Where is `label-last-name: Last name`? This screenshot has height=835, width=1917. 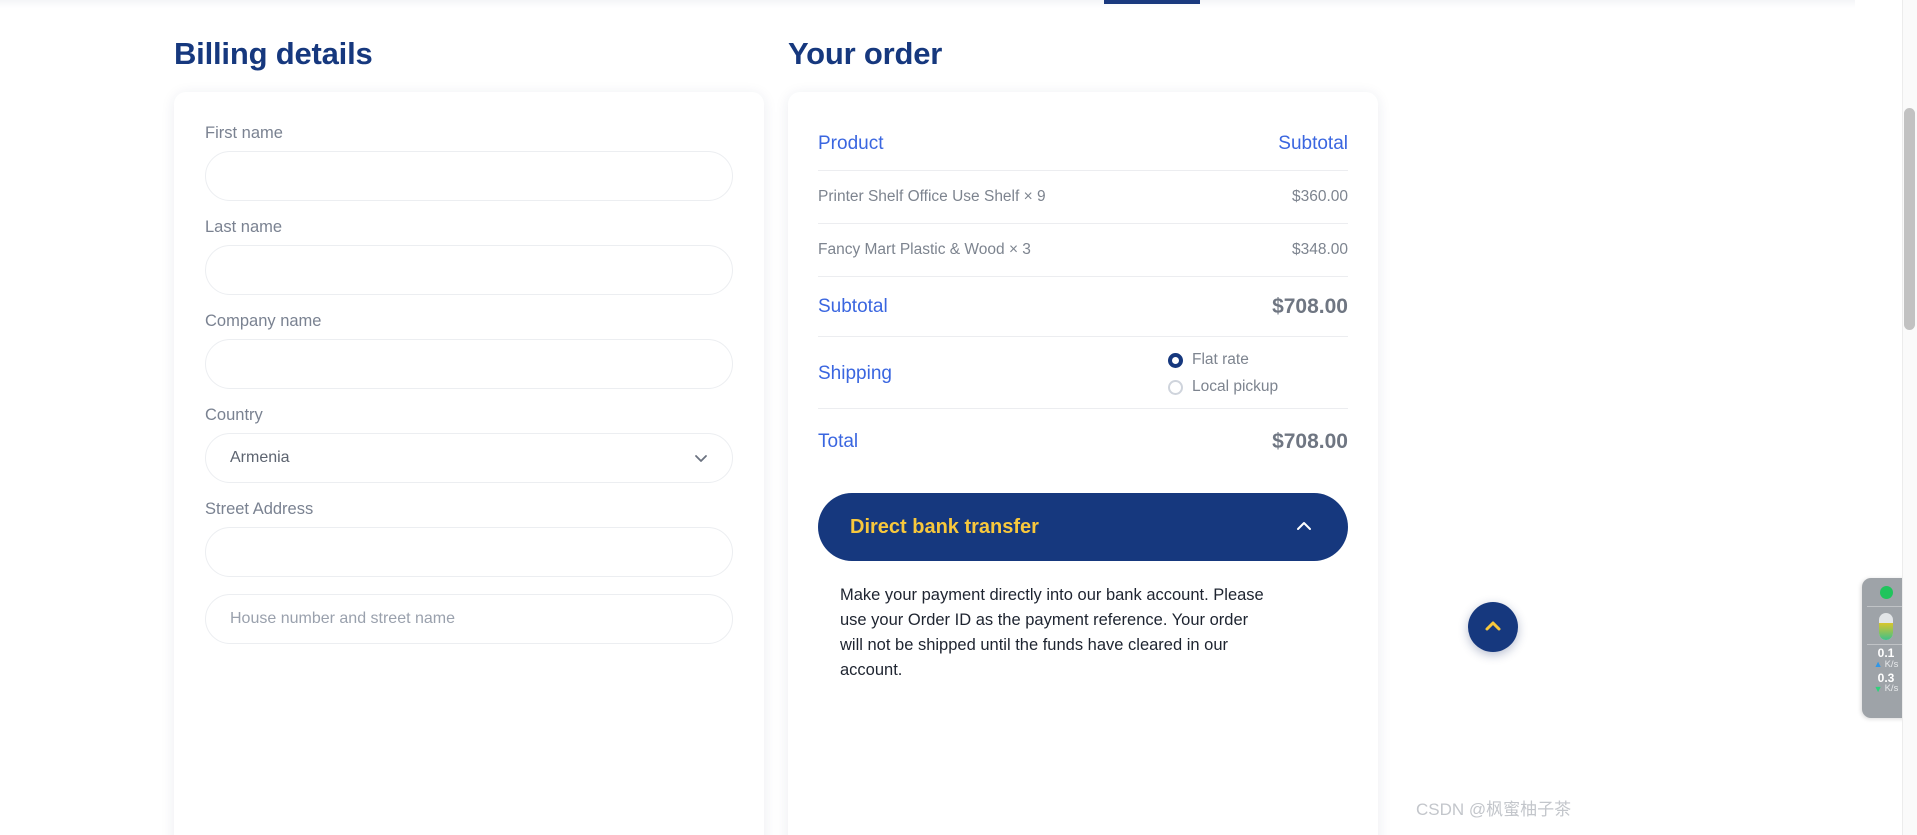 label-last-name: Last name is located at coordinates (244, 227).